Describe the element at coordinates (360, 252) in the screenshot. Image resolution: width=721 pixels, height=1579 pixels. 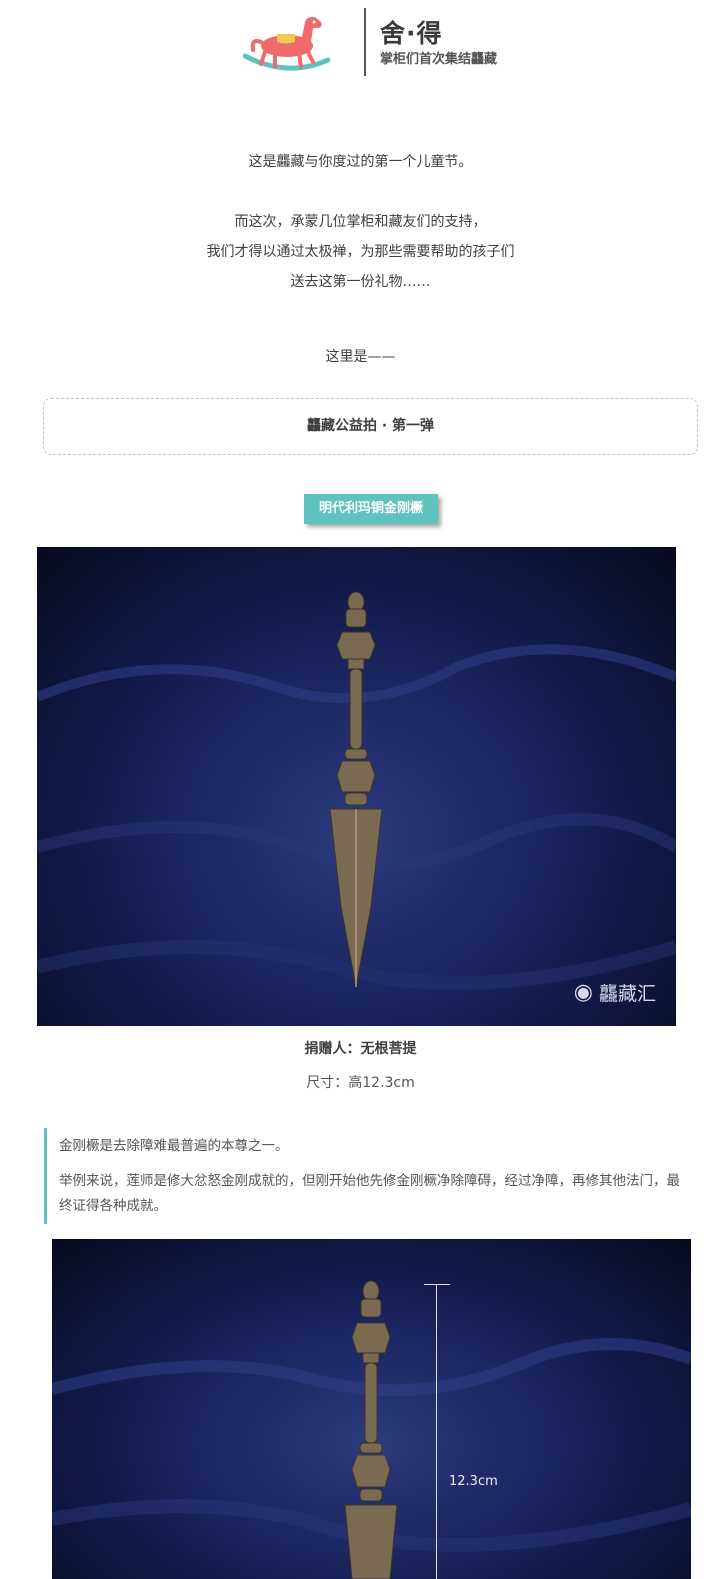
I see `intro-line: 我们才得以通过太极禅，为那些需要帮助的孩子们` at that location.